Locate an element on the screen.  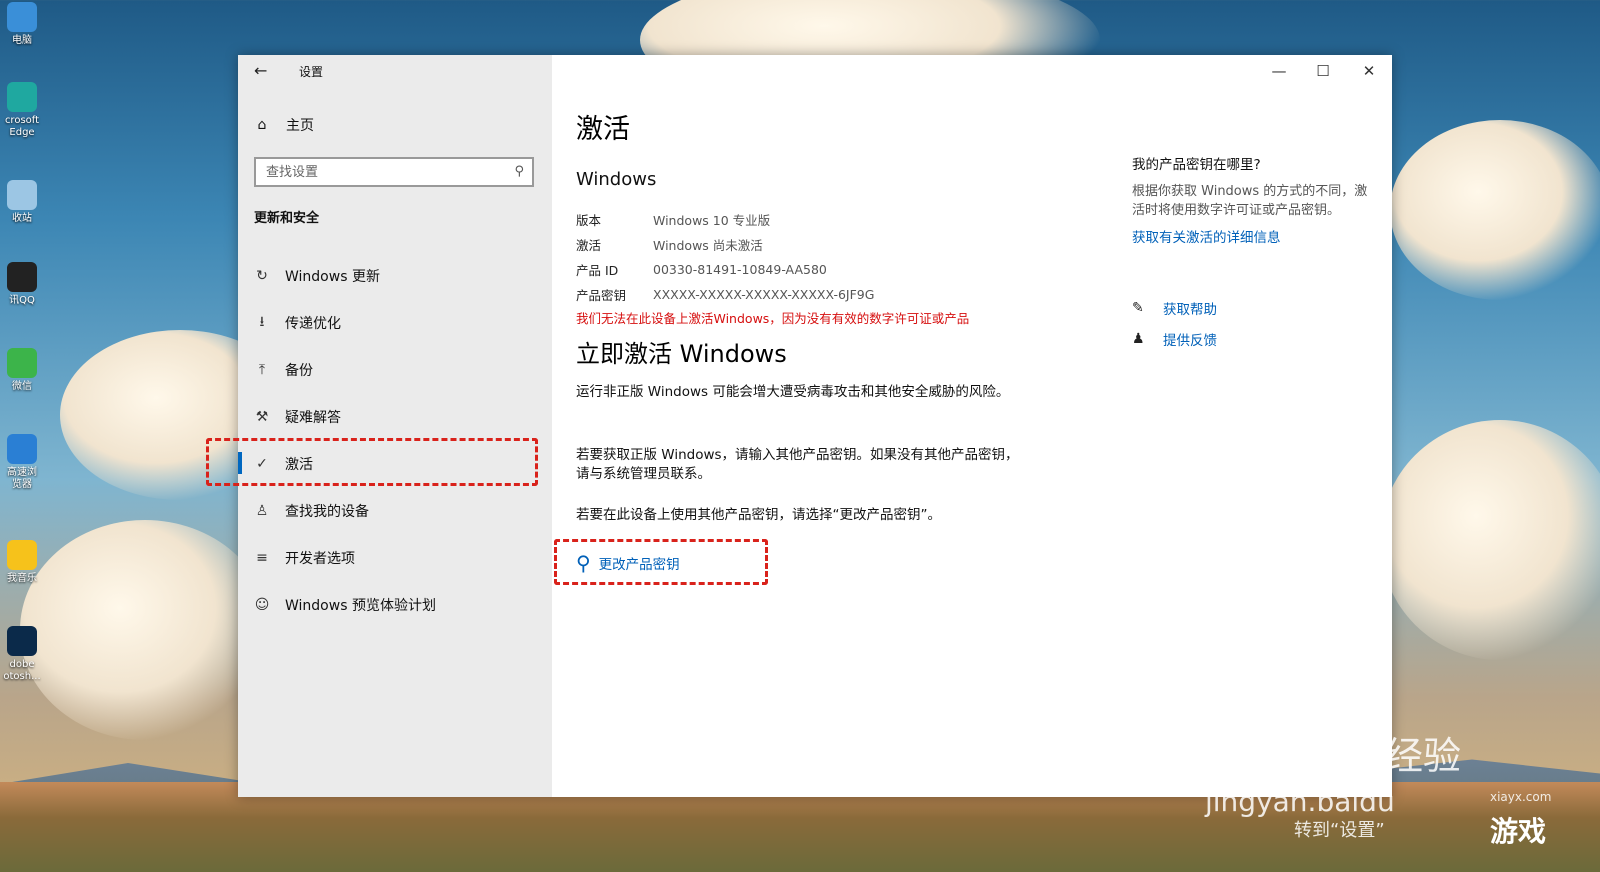
desktop-icon-label: 我音乐 is located at coordinates (22, 578).